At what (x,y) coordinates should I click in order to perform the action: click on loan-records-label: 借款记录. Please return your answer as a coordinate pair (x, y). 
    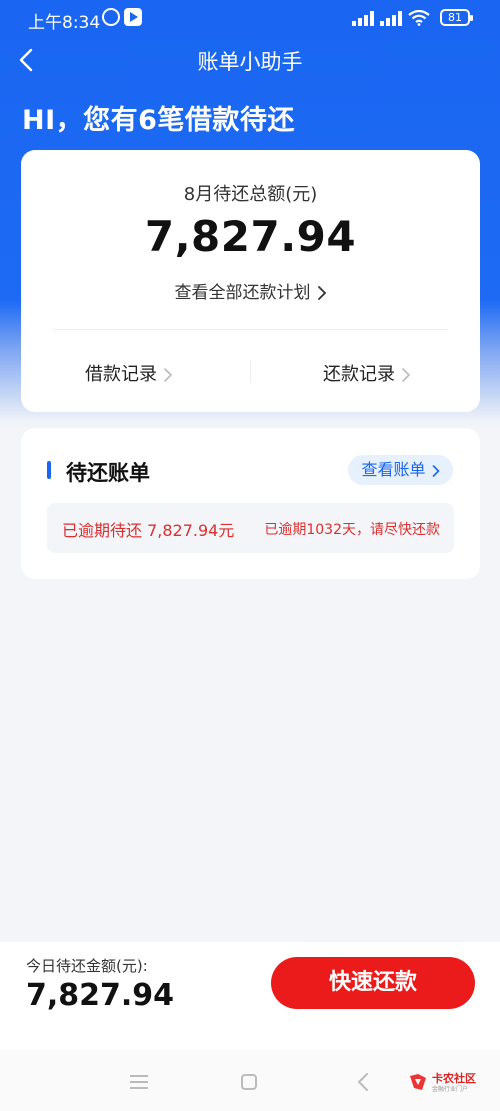
    Looking at the image, I should click on (121, 374).